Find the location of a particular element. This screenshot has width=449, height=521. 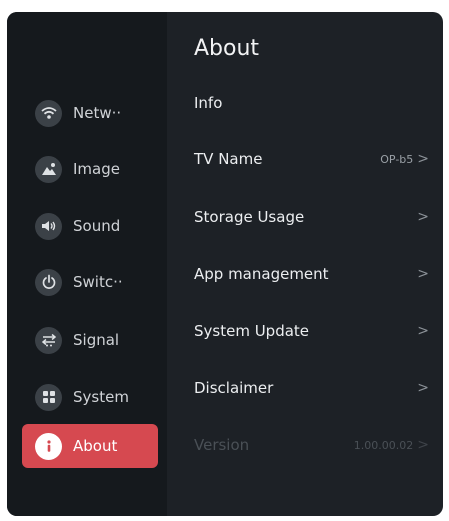

sidebar-item-system: System is located at coordinates (90, 397).